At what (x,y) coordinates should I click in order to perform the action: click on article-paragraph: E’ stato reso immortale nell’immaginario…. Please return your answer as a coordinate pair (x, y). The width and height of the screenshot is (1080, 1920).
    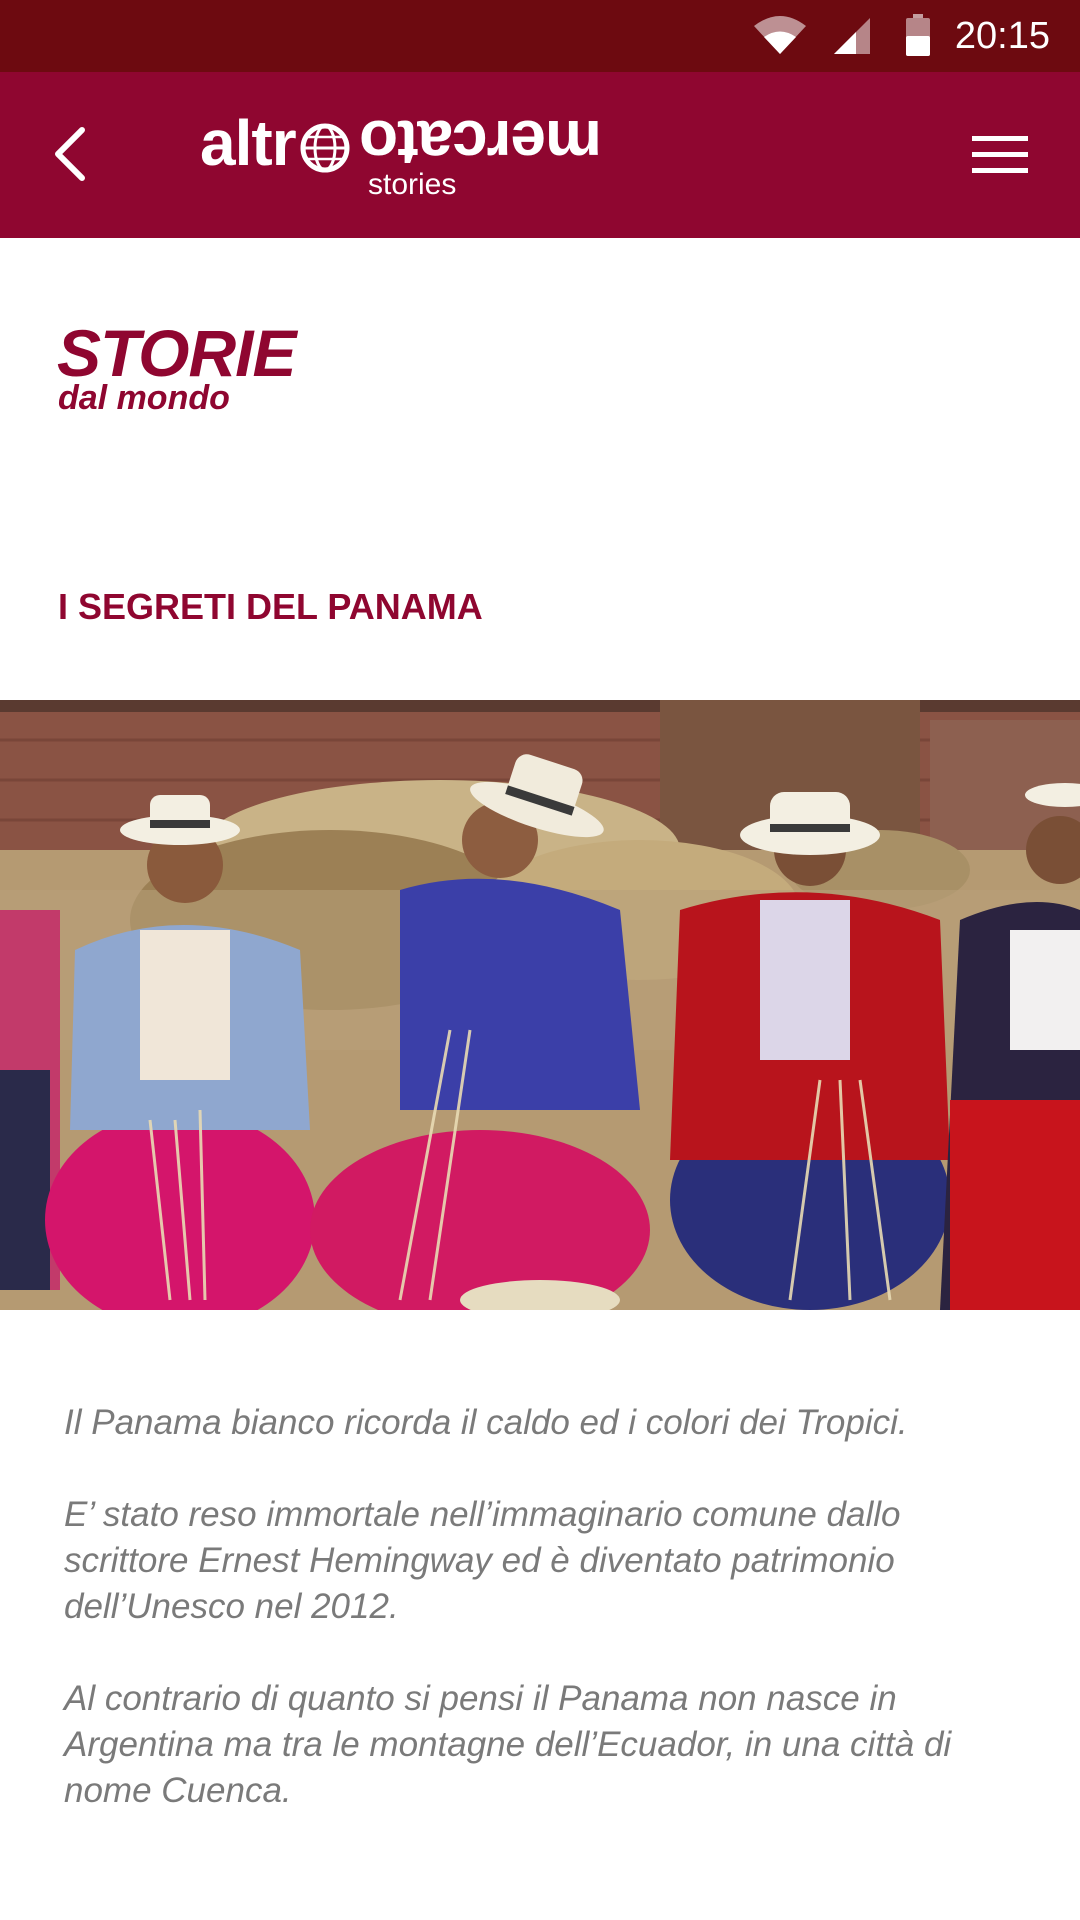
    Looking at the image, I should click on (482, 1560).